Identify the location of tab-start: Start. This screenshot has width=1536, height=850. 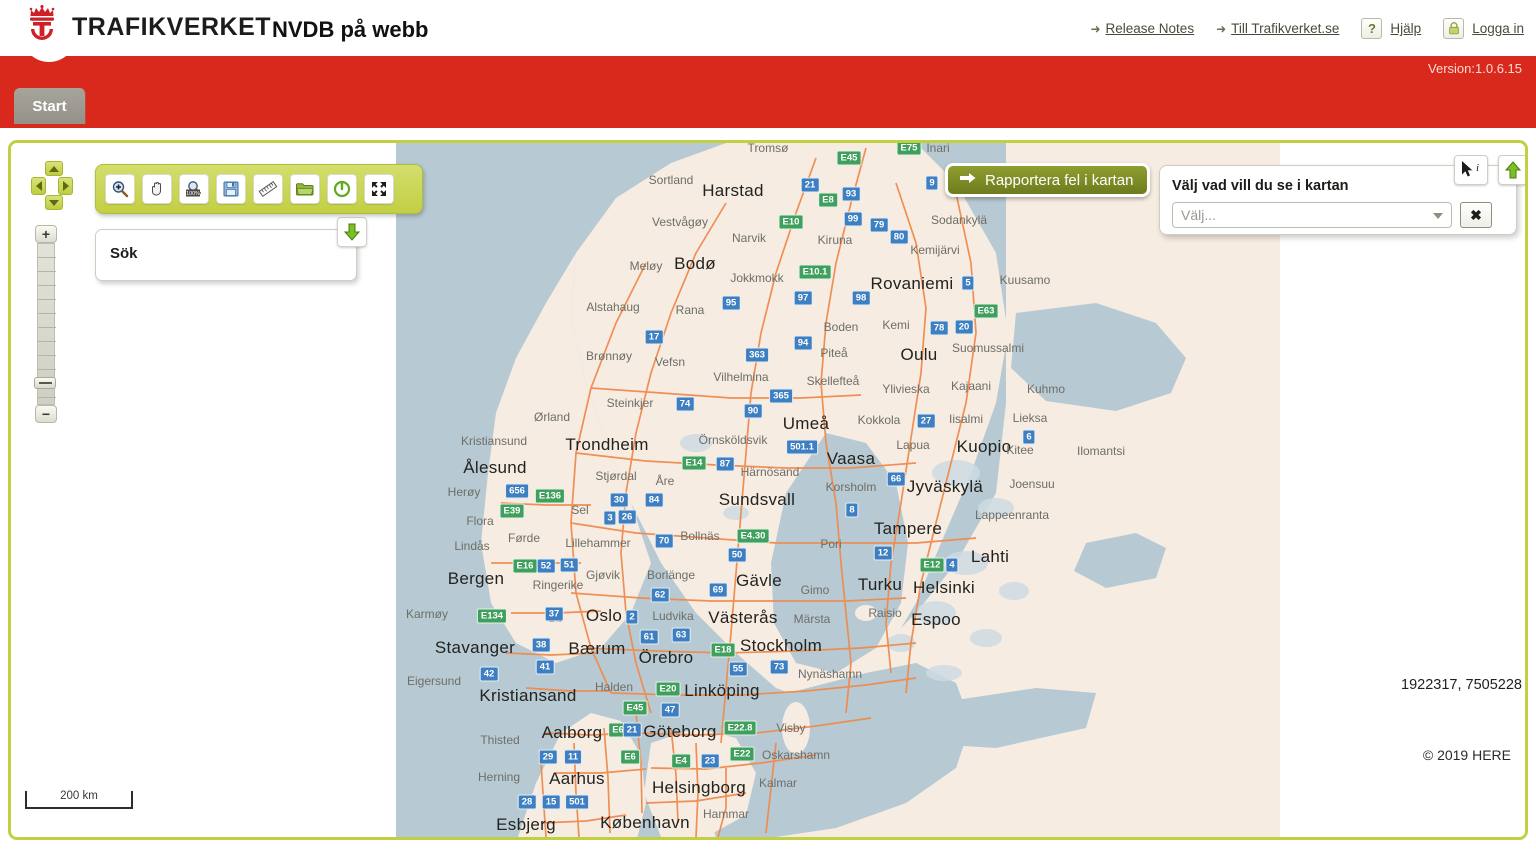
(50, 106).